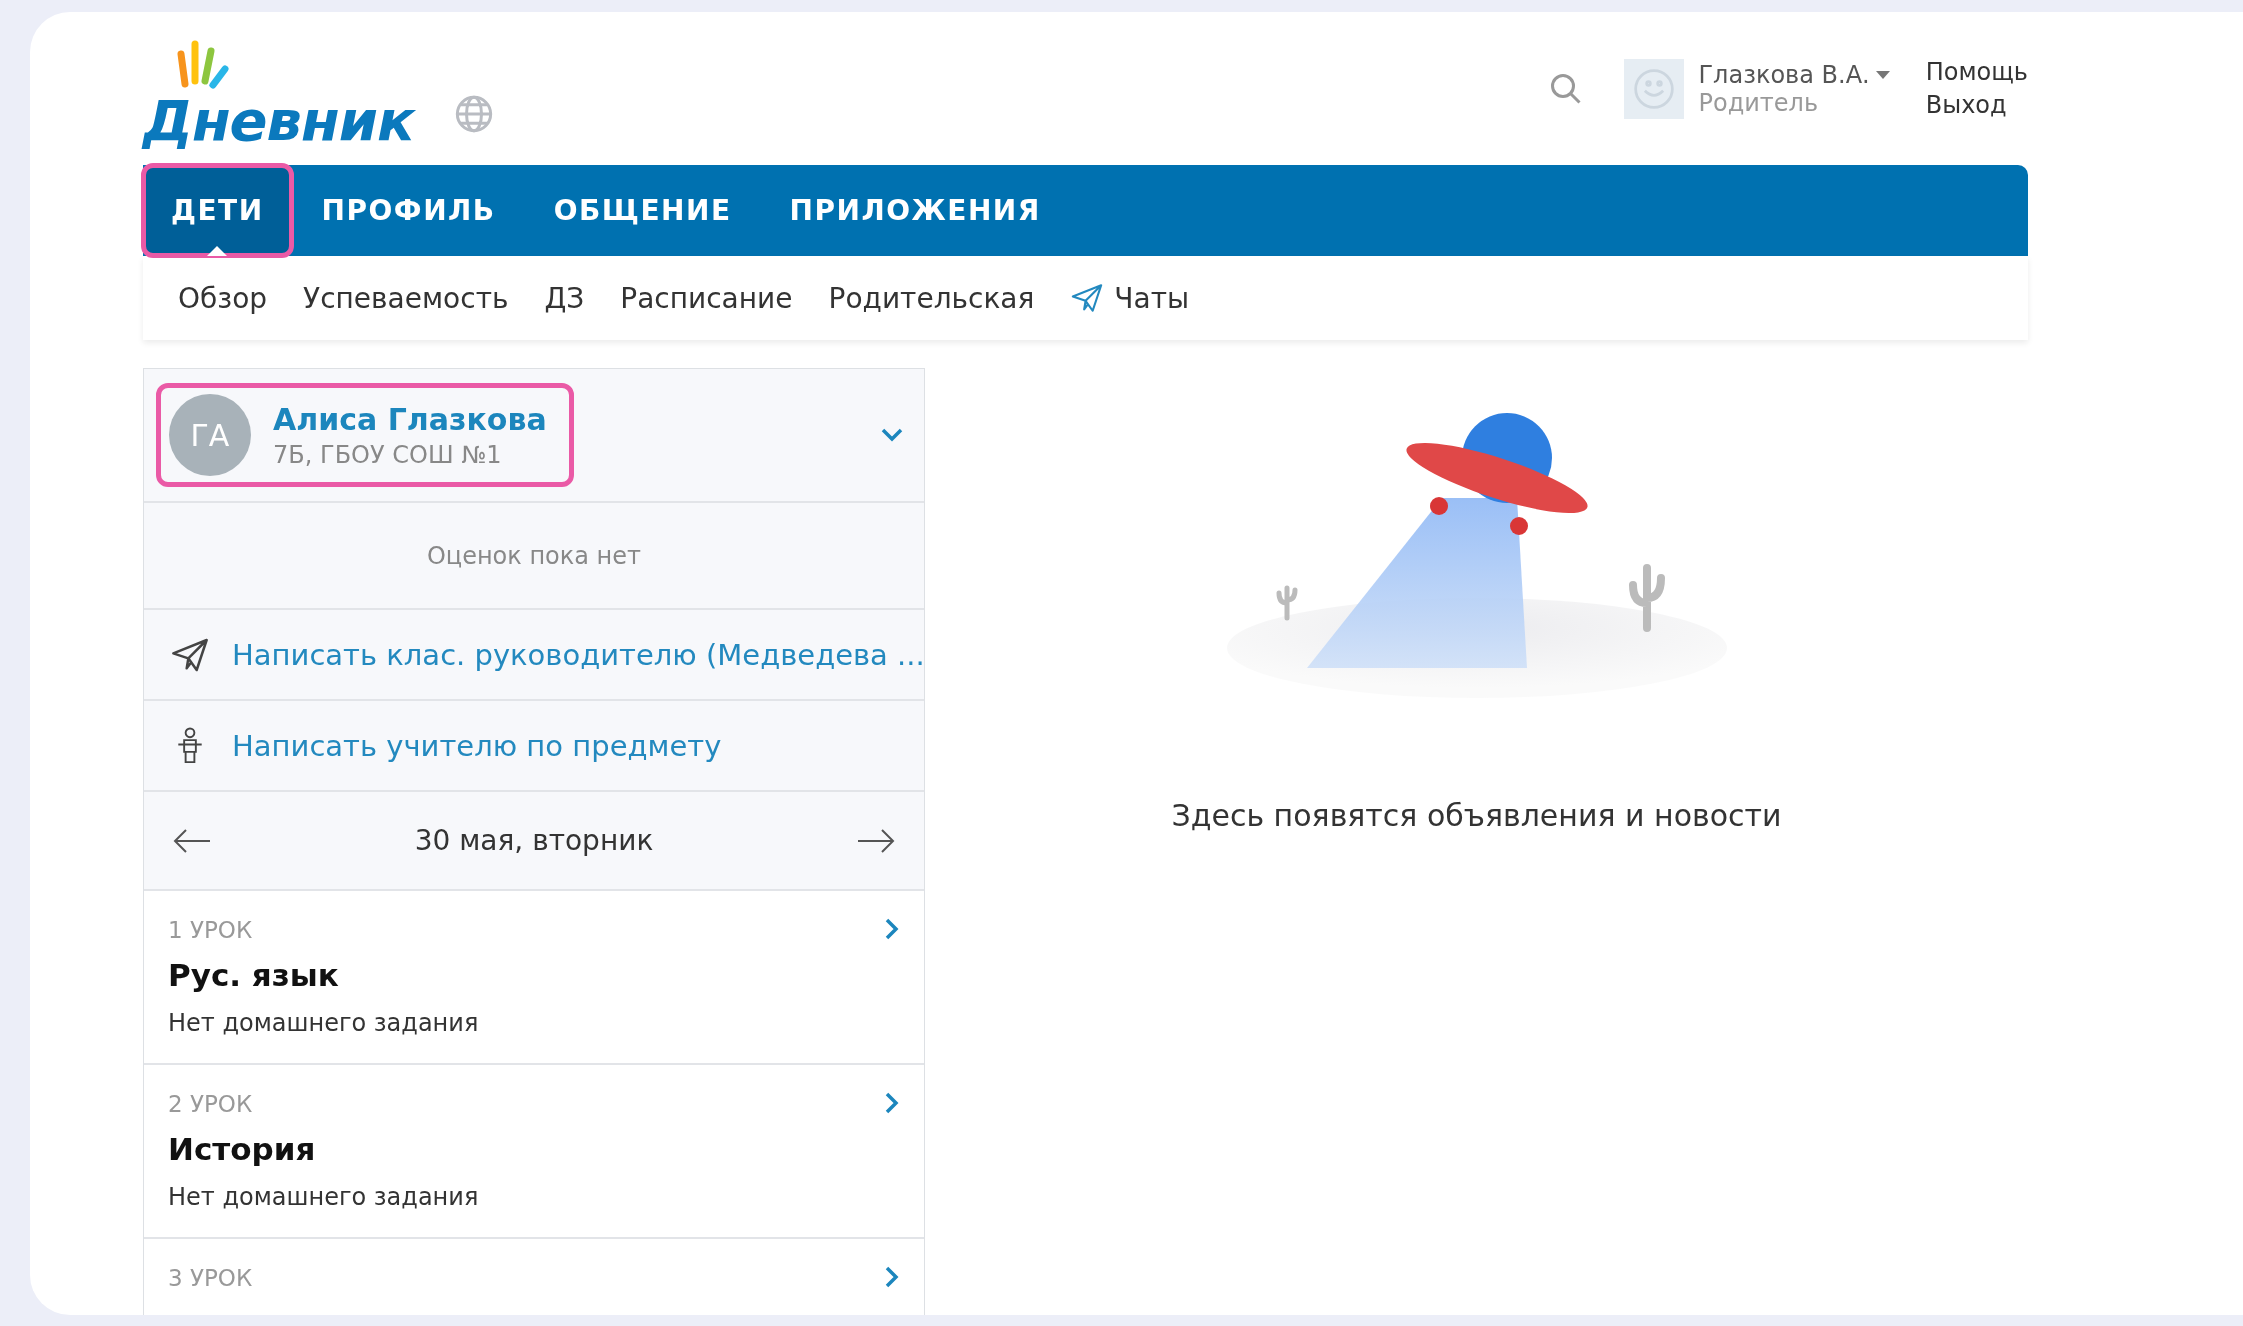 This screenshot has height=1326, width=2243. What do you see at coordinates (931, 298) in the screenshot?
I see `sub-nav-link: Родительская` at bounding box center [931, 298].